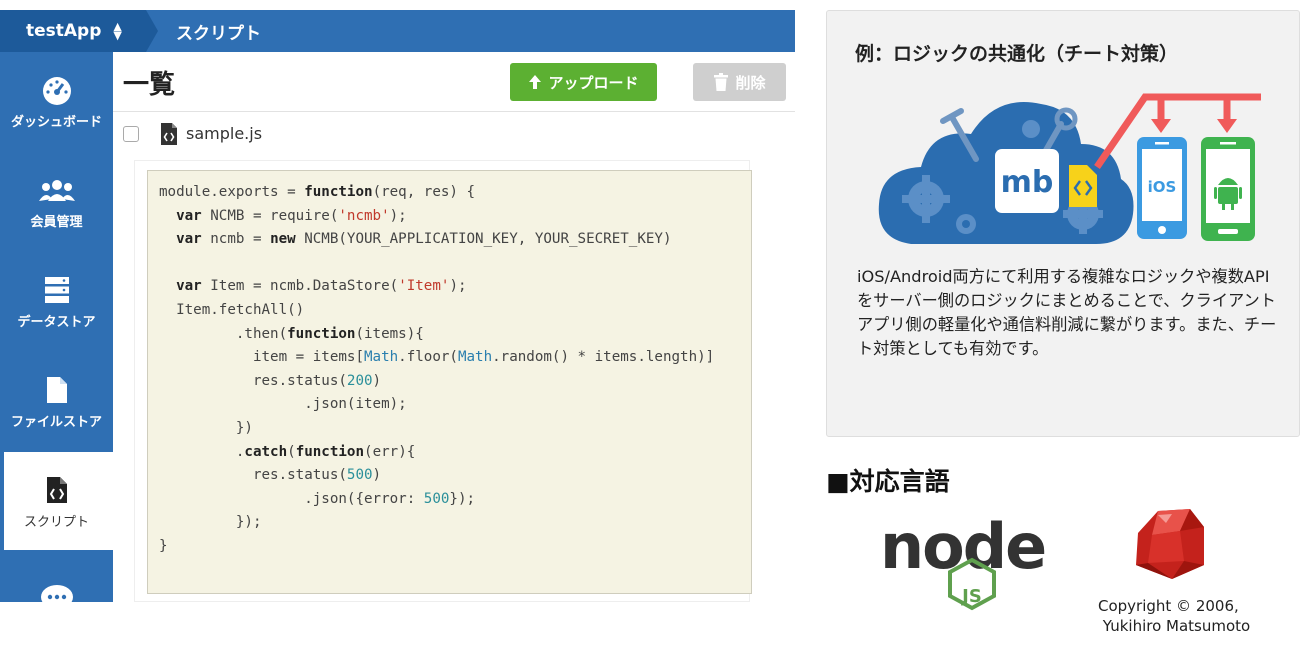  I want to click on code-line: }, so click(163, 545).